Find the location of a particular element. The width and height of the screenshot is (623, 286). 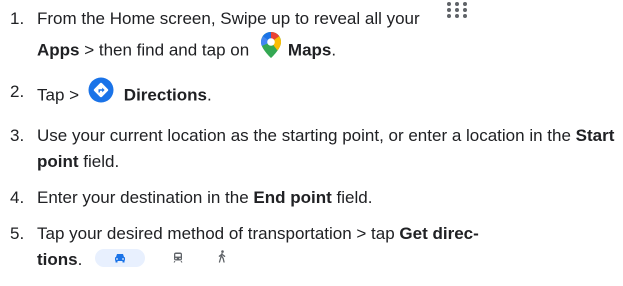

walk-icon is located at coordinates (222, 258).